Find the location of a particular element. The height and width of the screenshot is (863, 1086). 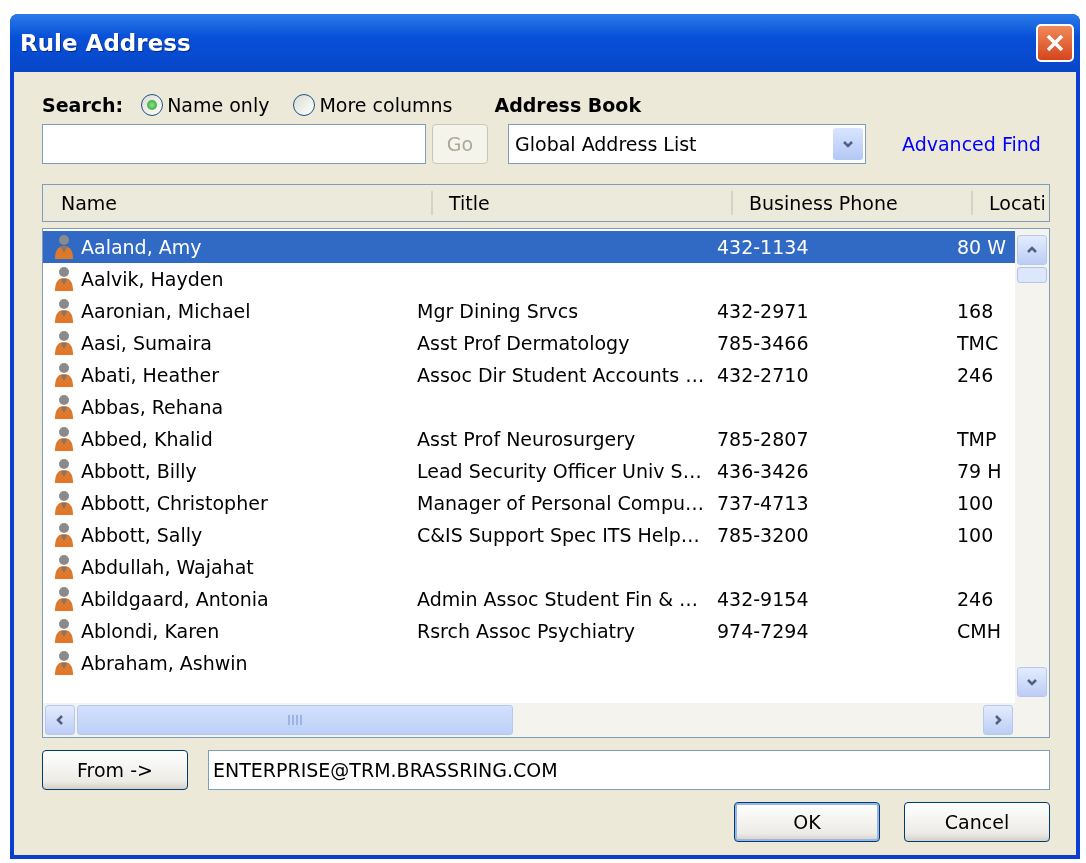

table-cell-text: 432-2971 is located at coordinates (763, 311).